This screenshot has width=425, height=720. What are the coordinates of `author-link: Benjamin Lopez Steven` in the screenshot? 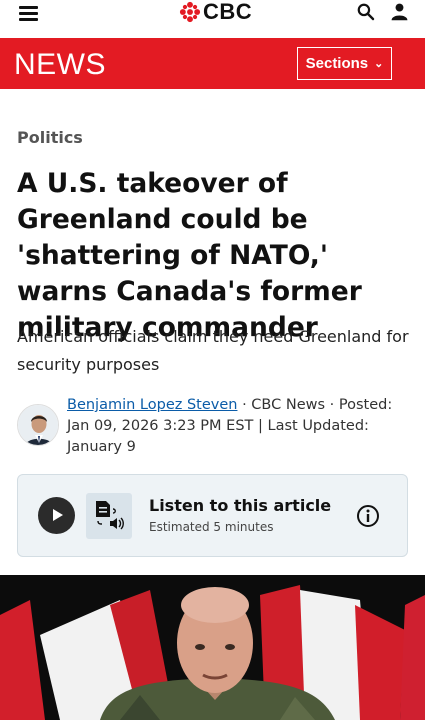 It's located at (152, 405).